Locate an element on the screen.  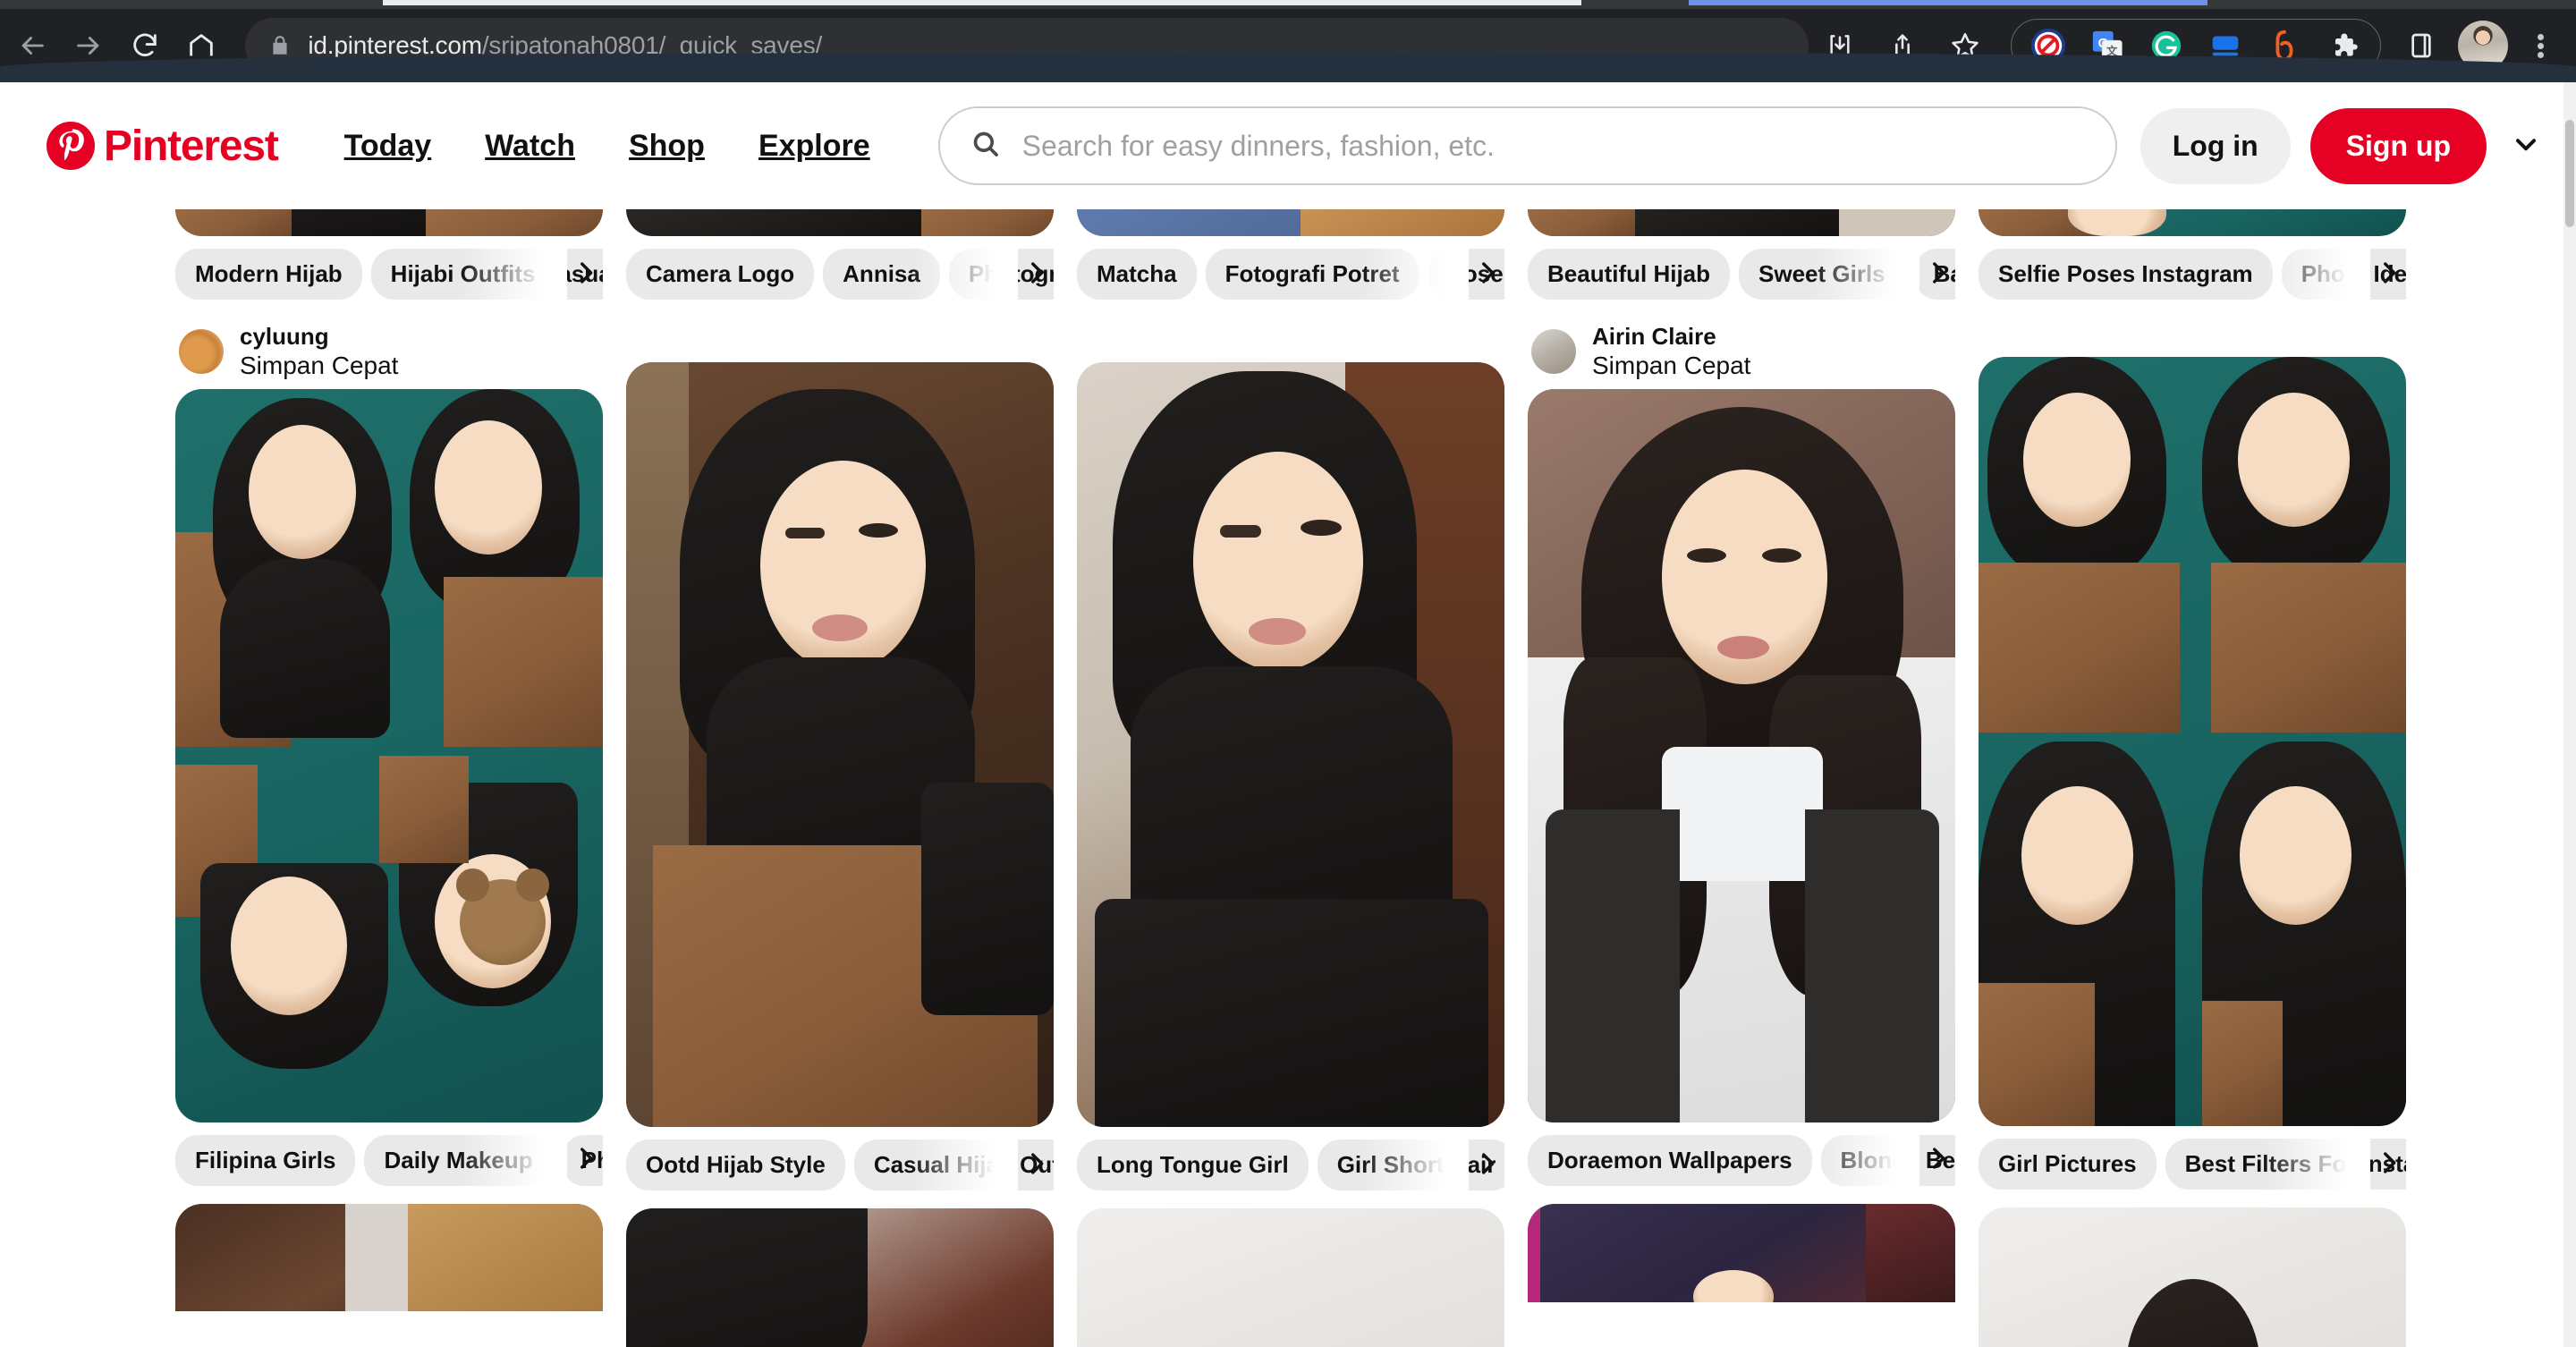
pin-tag-row: Modern Hijab Hijabi Outfits Casual is located at coordinates (389, 272).